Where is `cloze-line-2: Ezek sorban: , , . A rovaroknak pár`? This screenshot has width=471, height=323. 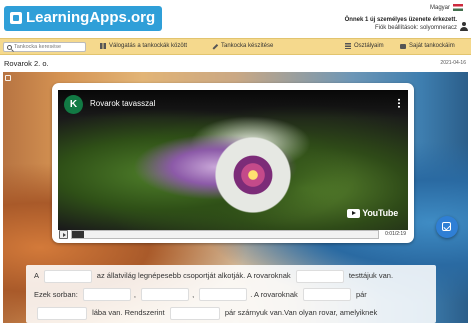
cloze-line-2: Ezek sorban: , , . A rovaroknak pár is located at coordinates (231, 295).